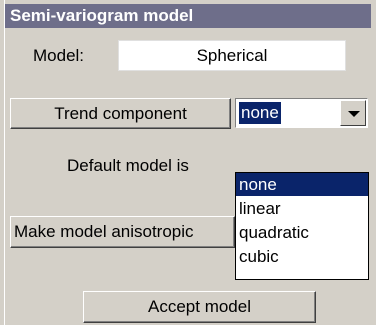 This screenshot has width=376, height=325. Describe the element at coordinates (120, 113) in the screenshot. I see `trend-component-button: Trend component` at that location.